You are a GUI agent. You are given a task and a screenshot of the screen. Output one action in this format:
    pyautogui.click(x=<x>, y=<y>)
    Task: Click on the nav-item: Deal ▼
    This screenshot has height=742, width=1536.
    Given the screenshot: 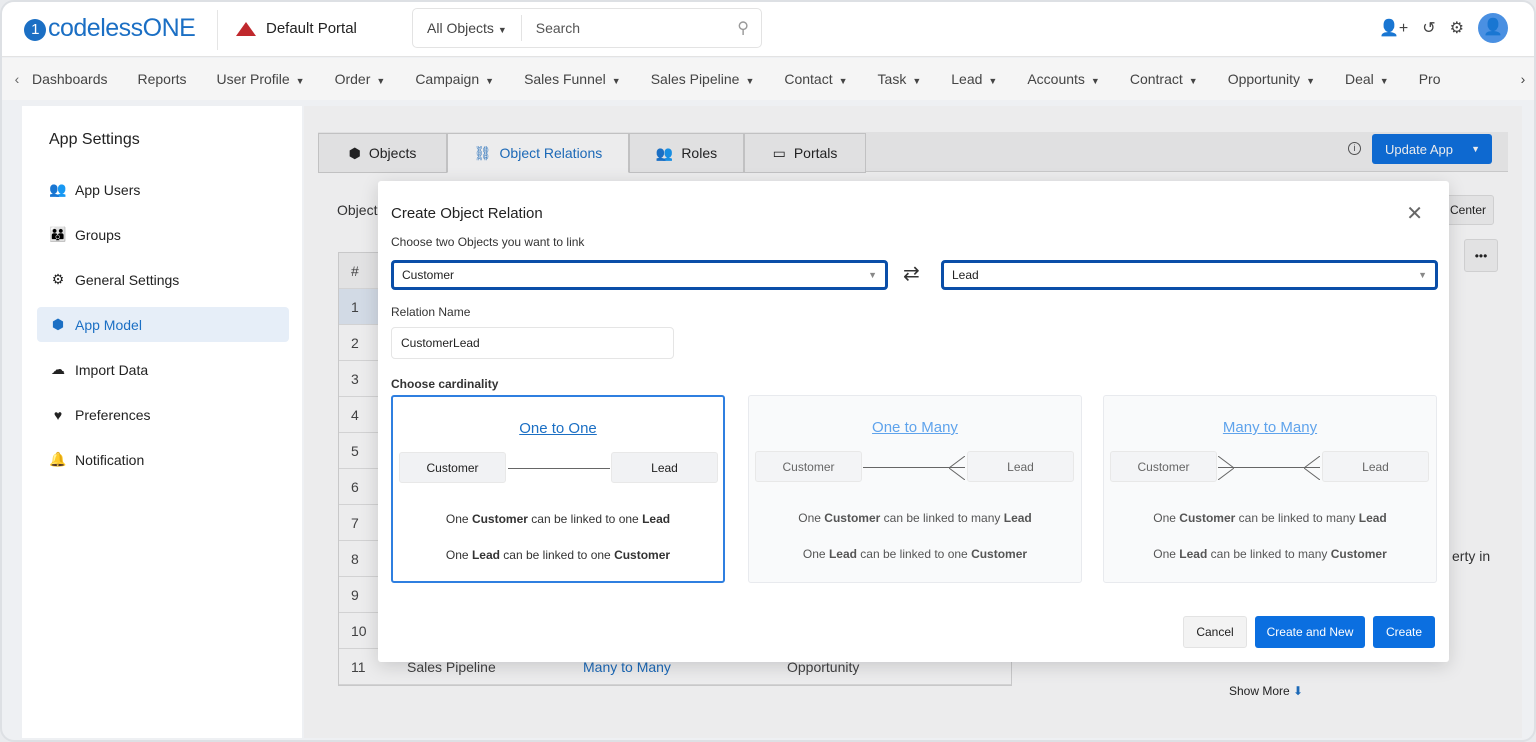 What is the action you would take?
    pyautogui.click(x=1367, y=79)
    